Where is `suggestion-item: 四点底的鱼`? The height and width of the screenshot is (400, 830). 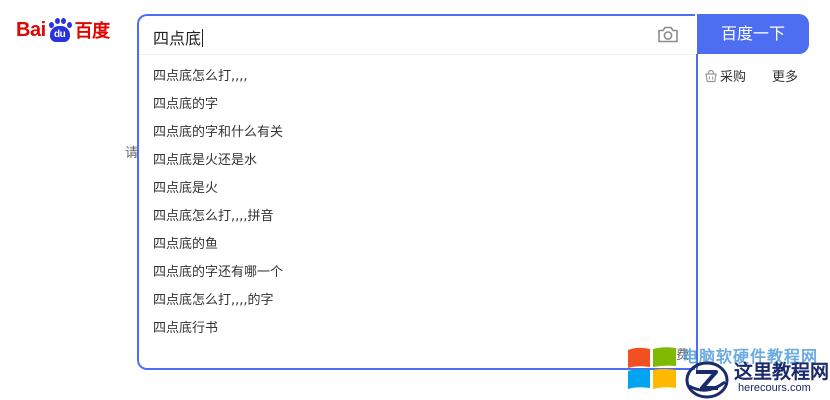
suggestion-item: 四点底的鱼 is located at coordinates (218, 248).